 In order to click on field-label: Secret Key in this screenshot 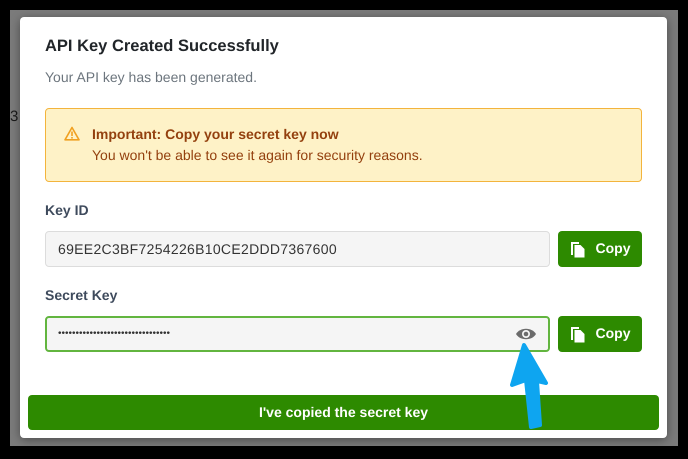, I will do `click(81, 295)`.